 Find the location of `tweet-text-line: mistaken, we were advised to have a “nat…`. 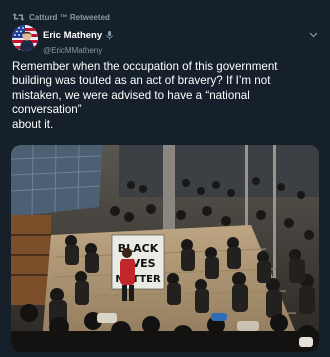

tweet-text-line: mistaken, we were advised to have a “nat… is located at coordinates (131, 95).